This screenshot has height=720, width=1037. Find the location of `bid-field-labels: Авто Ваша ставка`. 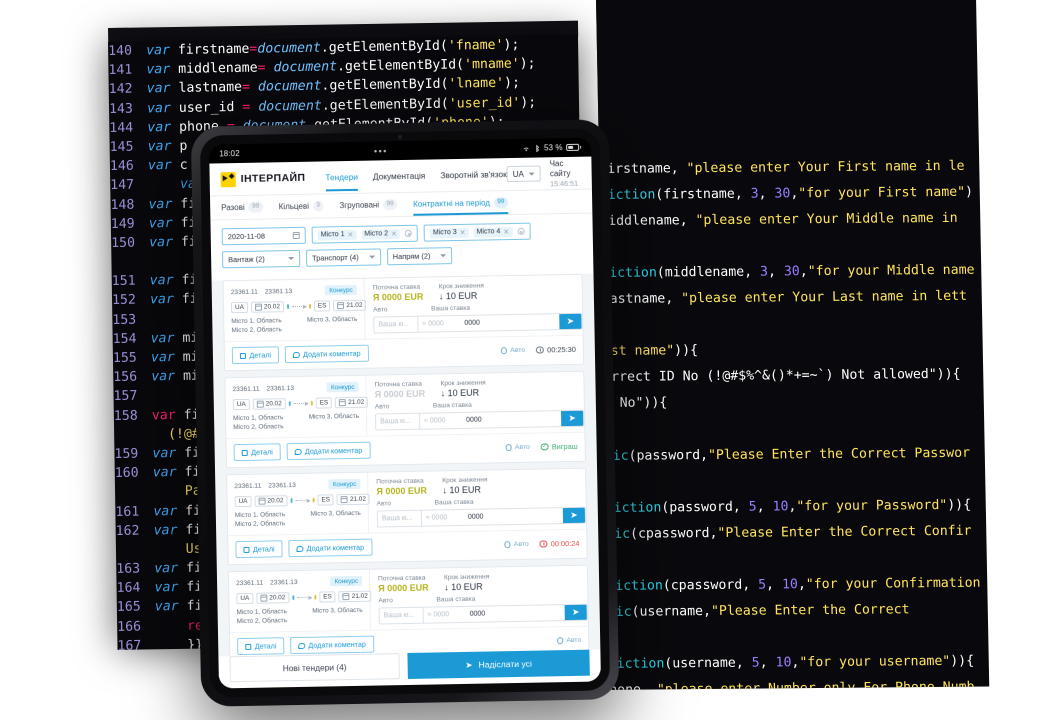

bid-field-labels: Авто Ваша ставка is located at coordinates (479, 405).